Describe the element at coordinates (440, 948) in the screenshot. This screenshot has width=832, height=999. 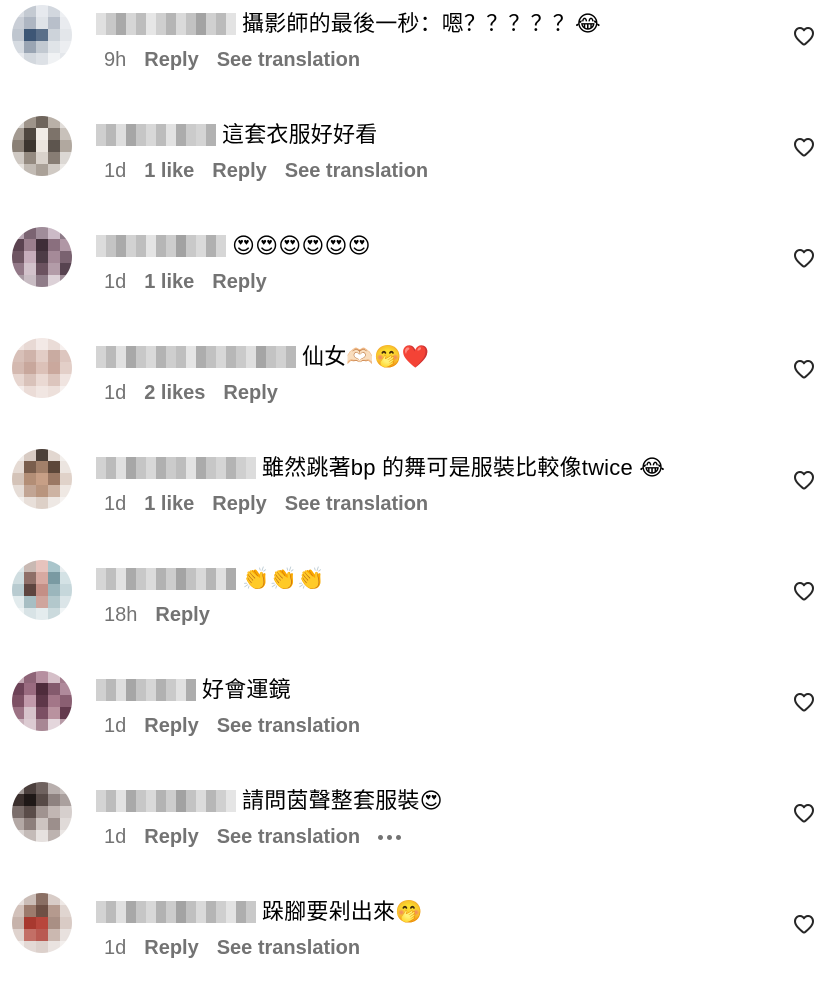
I see `comment-meta: 1d Reply See translation` at that location.